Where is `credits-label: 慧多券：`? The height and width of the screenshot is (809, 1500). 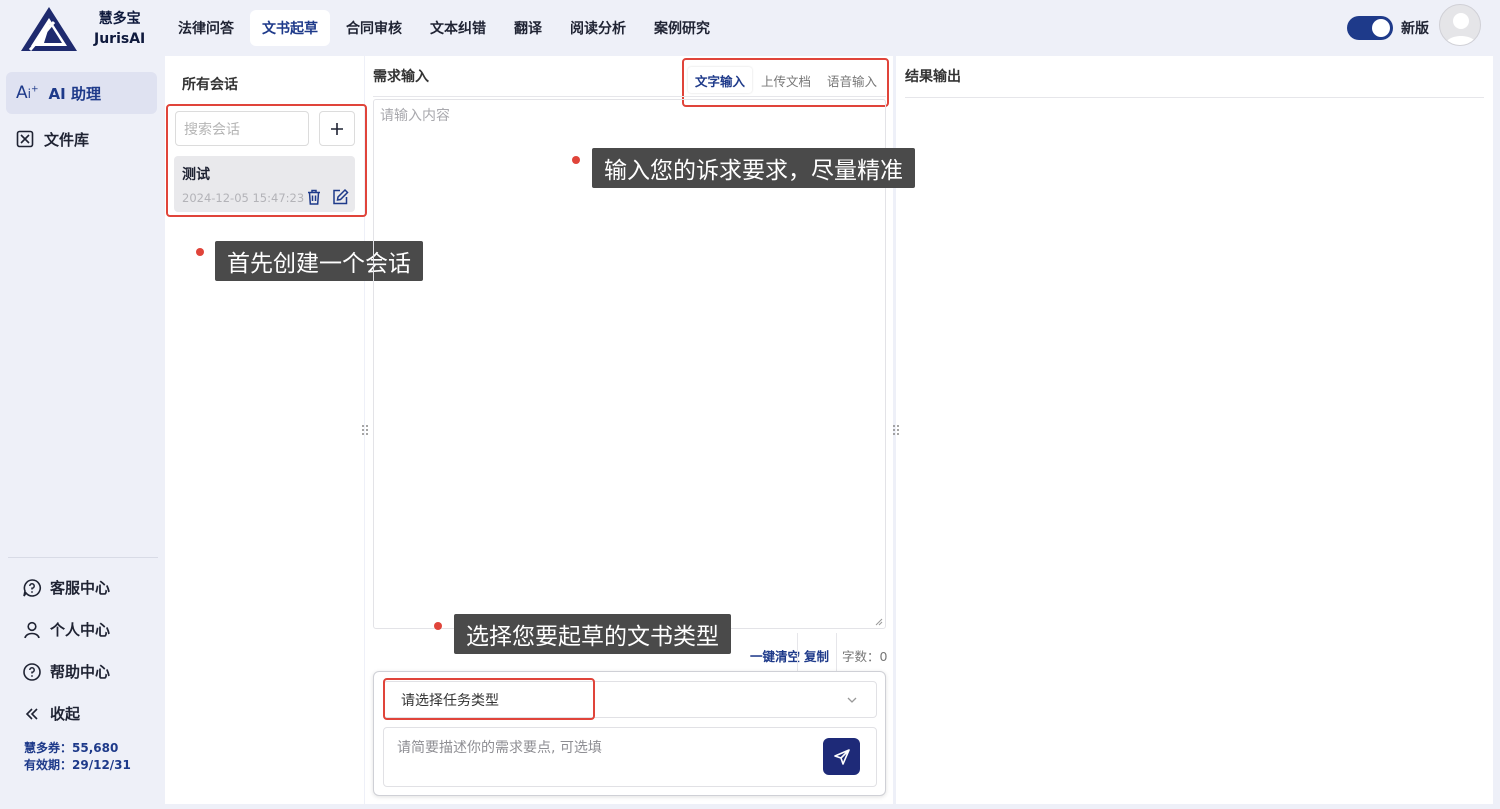 credits-label: 慧多券： is located at coordinates (48, 748).